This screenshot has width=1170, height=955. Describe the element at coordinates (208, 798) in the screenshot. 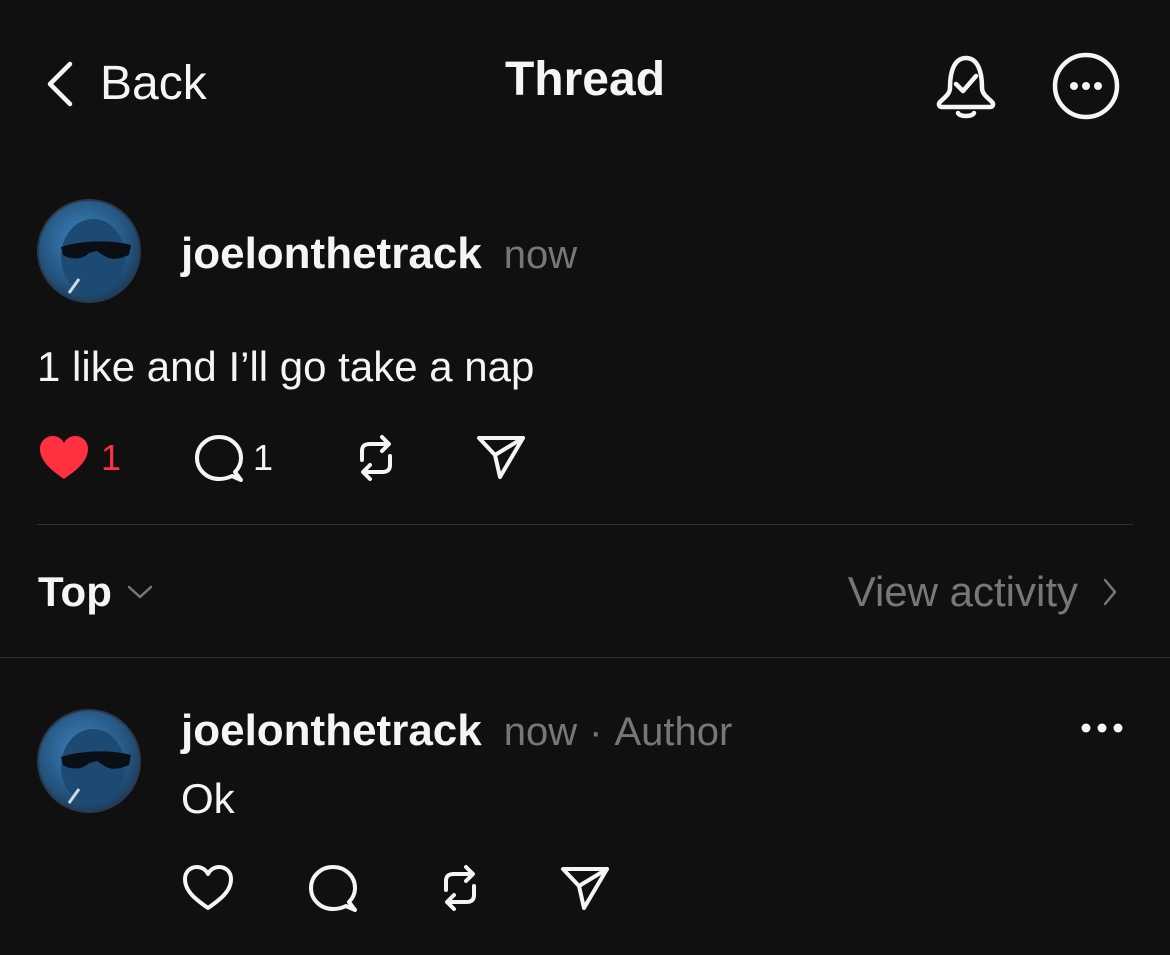

I see `reply-text: Ok` at that location.